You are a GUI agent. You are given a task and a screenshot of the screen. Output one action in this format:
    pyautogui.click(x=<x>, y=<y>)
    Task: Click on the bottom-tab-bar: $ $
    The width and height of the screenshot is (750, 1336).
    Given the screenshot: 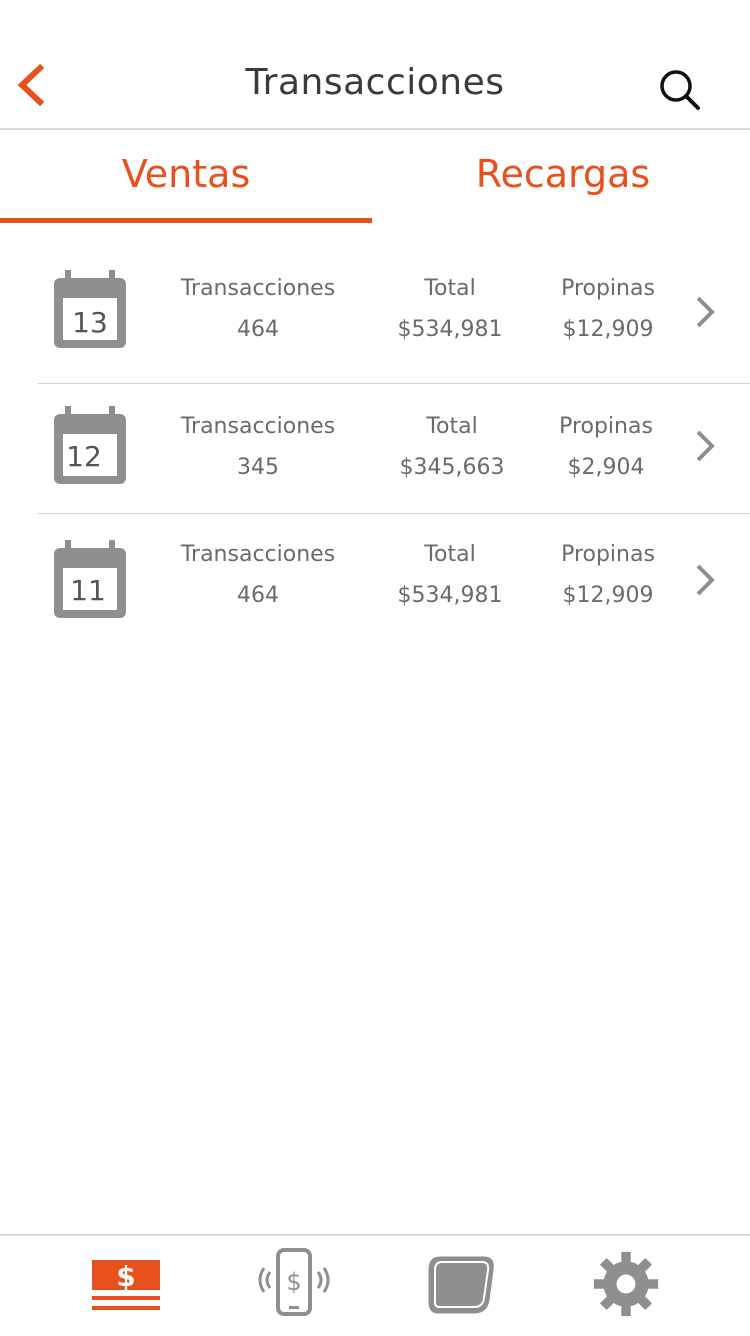 What is the action you would take?
    pyautogui.click(x=375, y=1285)
    